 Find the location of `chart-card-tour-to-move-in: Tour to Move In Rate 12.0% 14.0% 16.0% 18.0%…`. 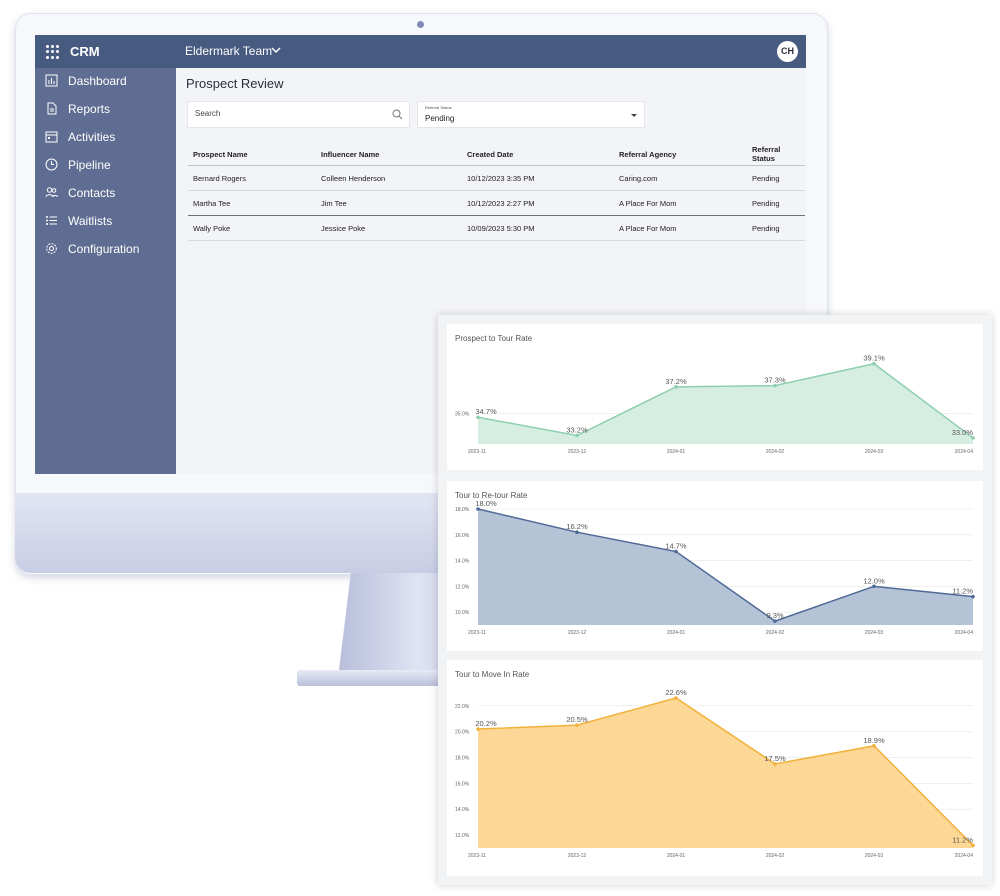

chart-card-tour-to-move-in: Tour to Move In Rate 12.0% 14.0% 16.0% 18.0%… is located at coordinates (715, 768).